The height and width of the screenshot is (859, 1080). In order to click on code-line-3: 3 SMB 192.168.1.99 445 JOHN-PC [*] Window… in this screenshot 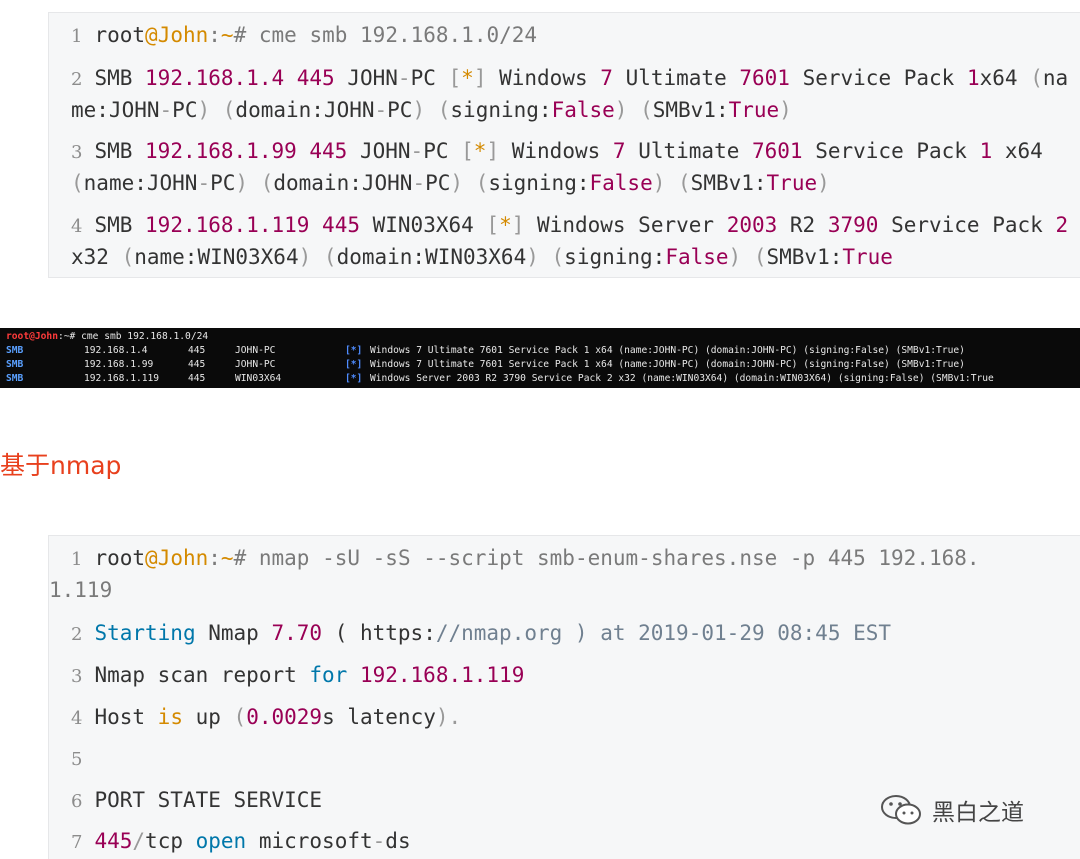, I will do `click(575, 167)`.